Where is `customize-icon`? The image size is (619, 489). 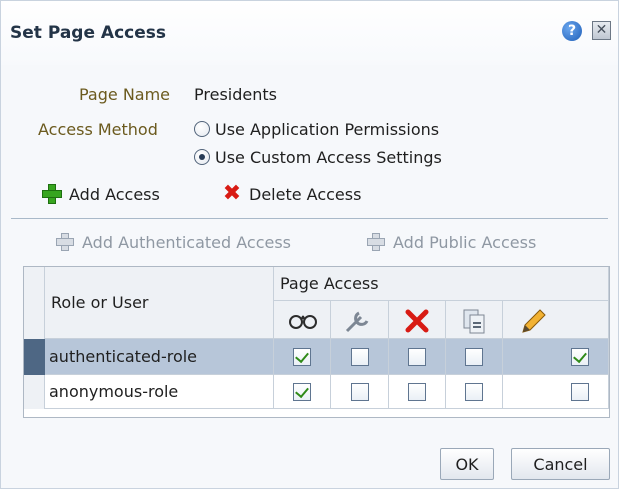
customize-icon is located at coordinates (357, 322).